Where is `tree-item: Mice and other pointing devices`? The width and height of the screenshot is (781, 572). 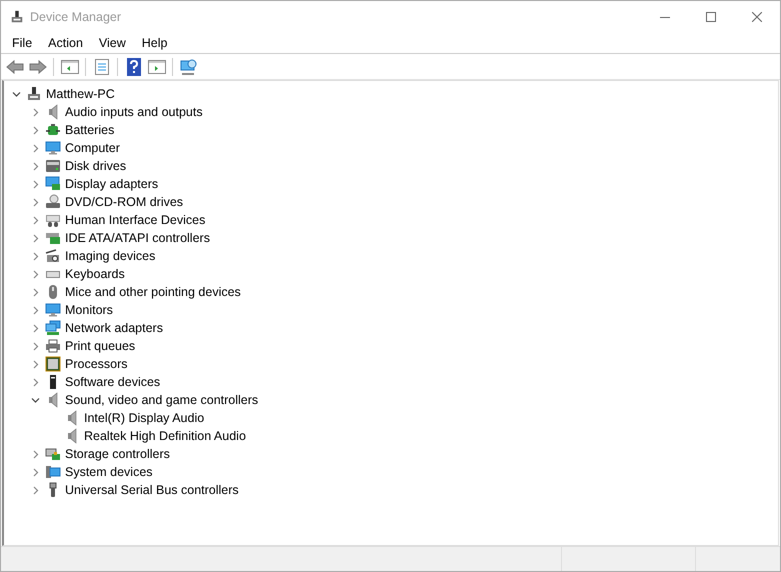 tree-item: Mice and other pointing devices is located at coordinates (153, 292).